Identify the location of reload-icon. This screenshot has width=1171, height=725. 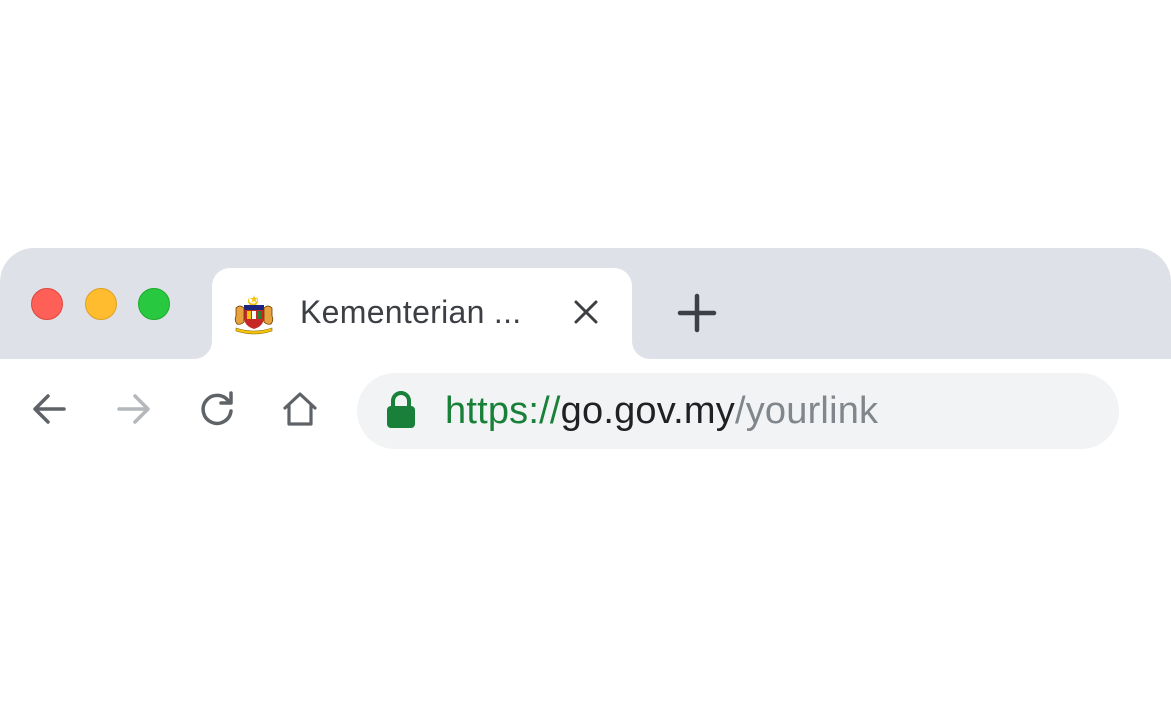
(217, 409).